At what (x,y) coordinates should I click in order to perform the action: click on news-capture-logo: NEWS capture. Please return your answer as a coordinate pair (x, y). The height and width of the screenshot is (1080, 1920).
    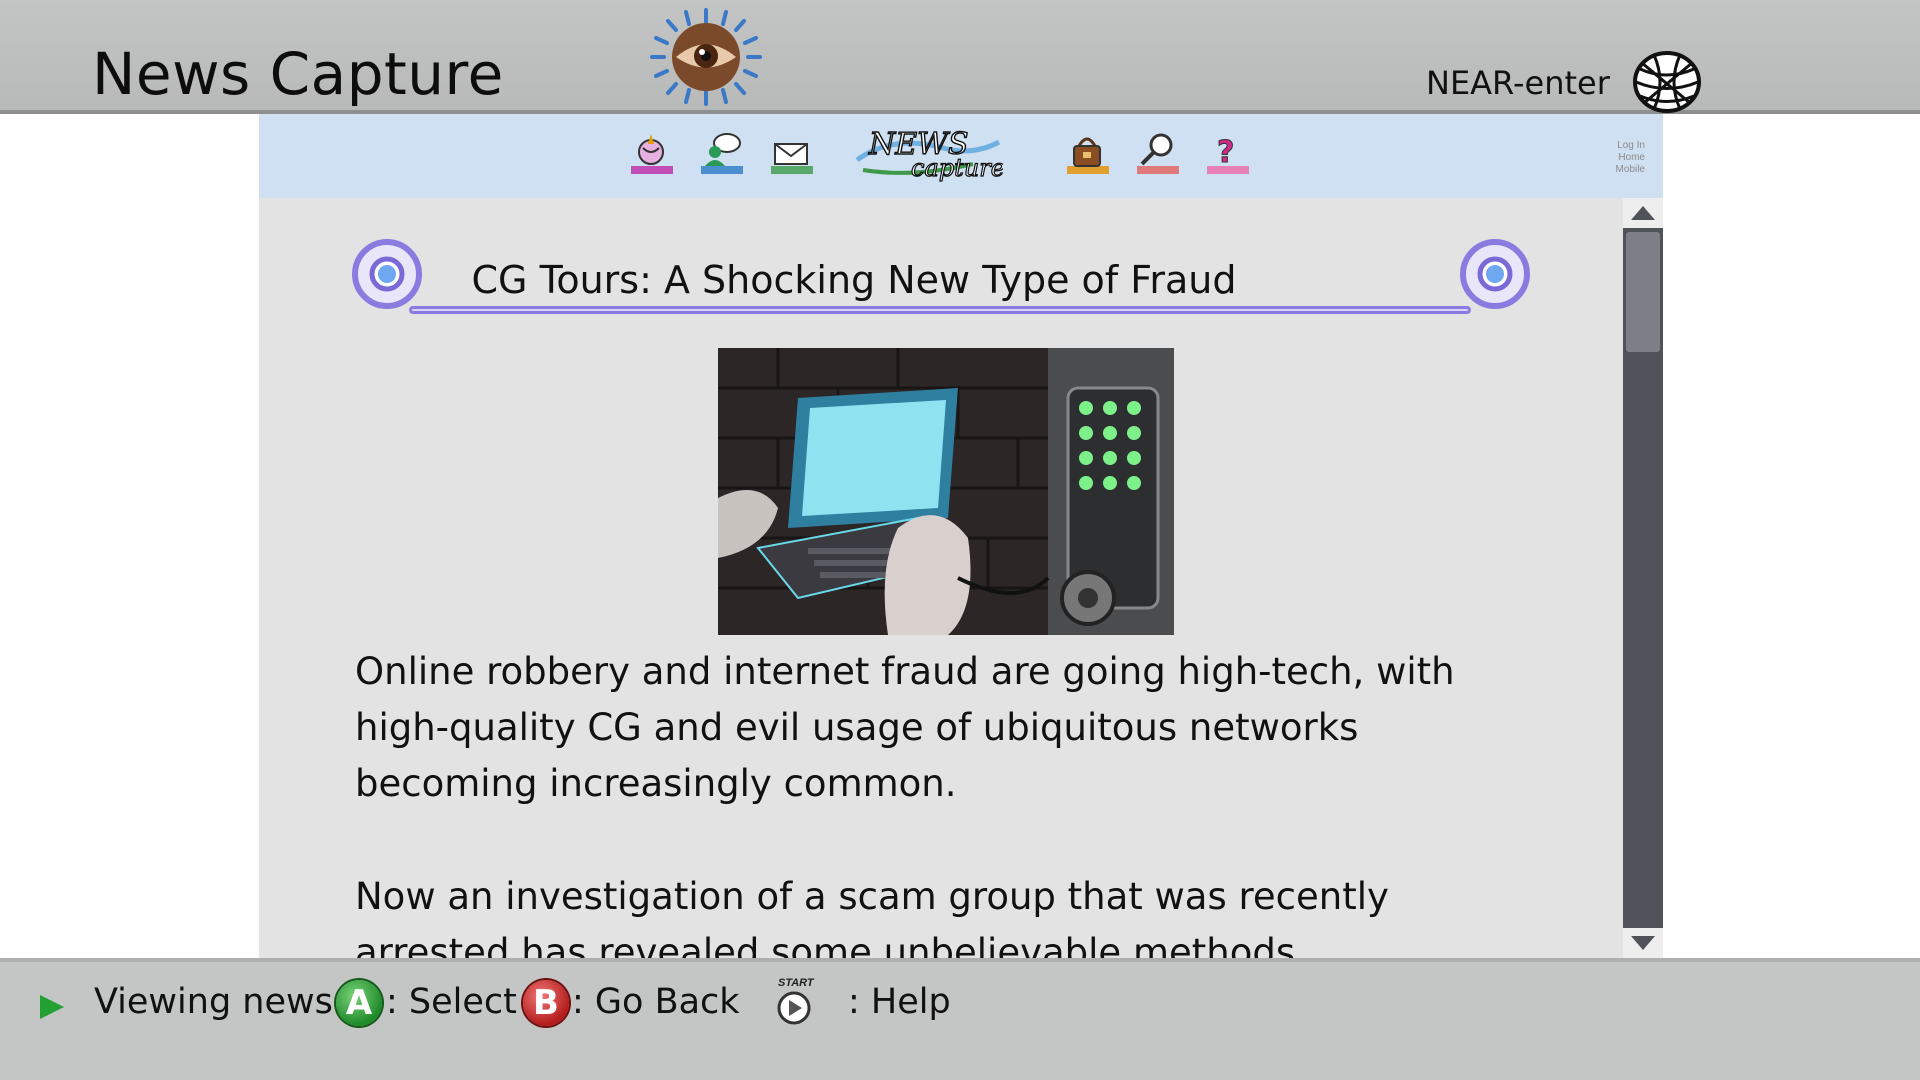
    Looking at the image, I should click on (929, 153).